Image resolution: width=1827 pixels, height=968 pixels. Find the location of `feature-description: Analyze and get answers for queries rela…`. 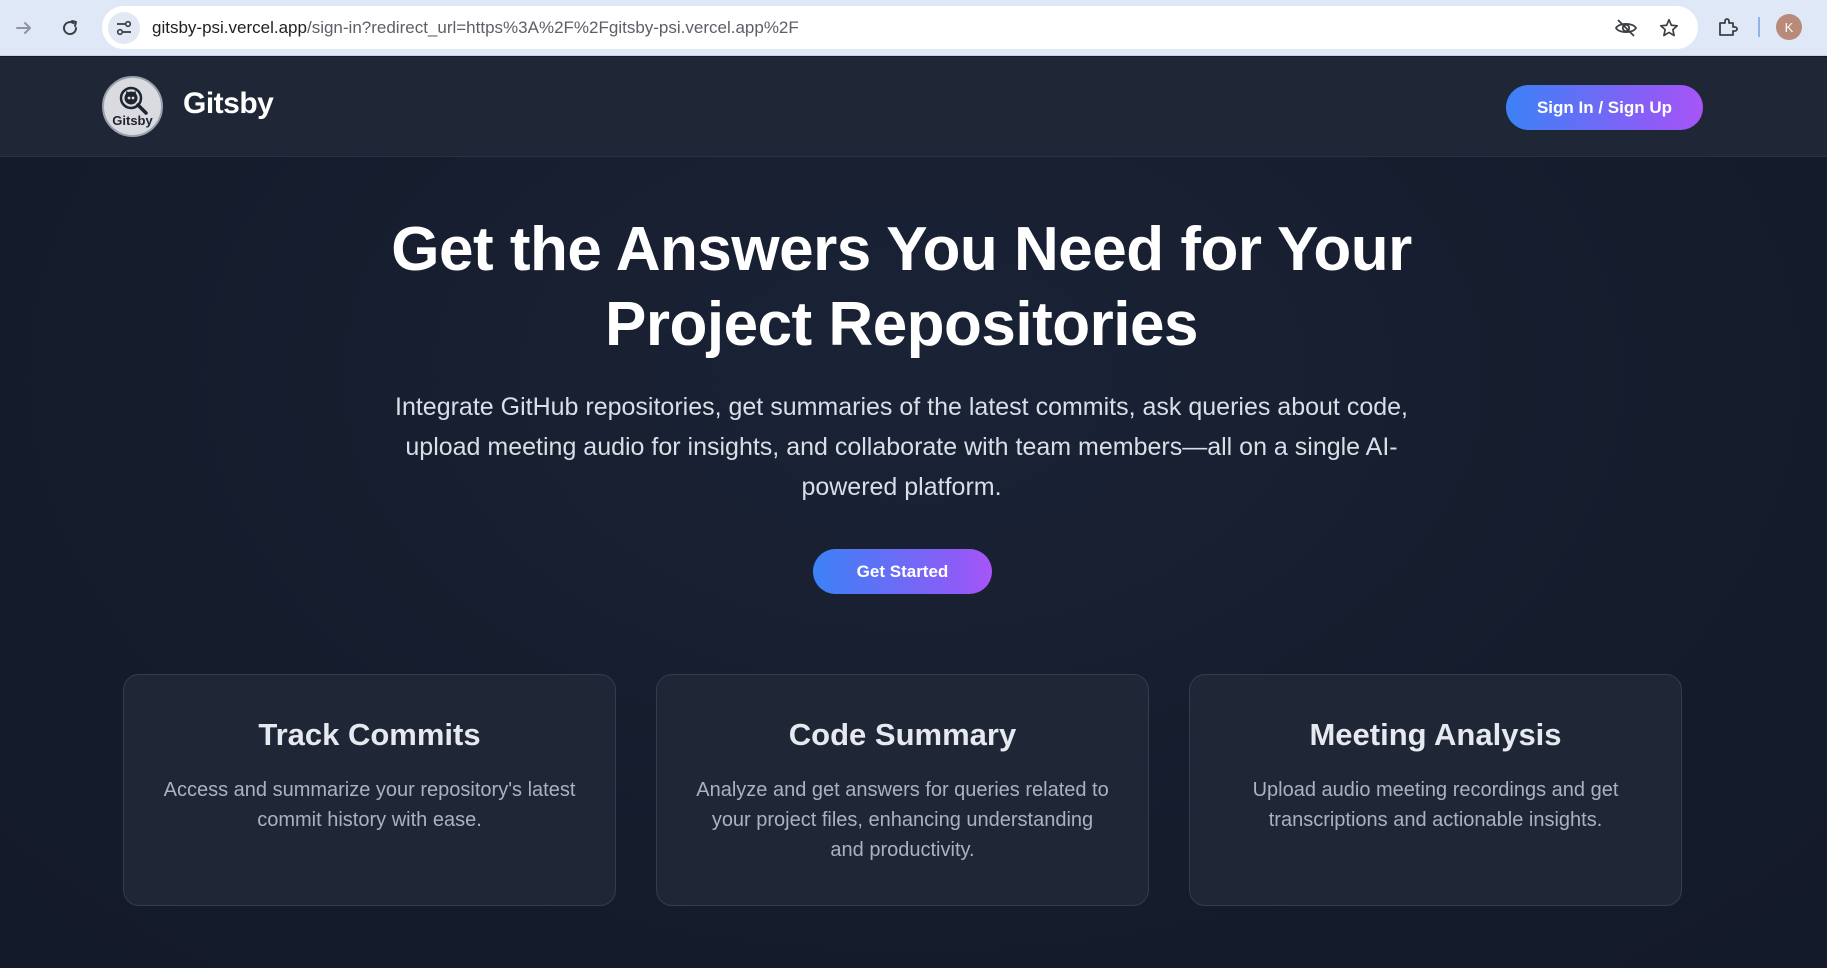

feature-description: Analyze and get answers for queries rela… is located at coordinates (902, 820).